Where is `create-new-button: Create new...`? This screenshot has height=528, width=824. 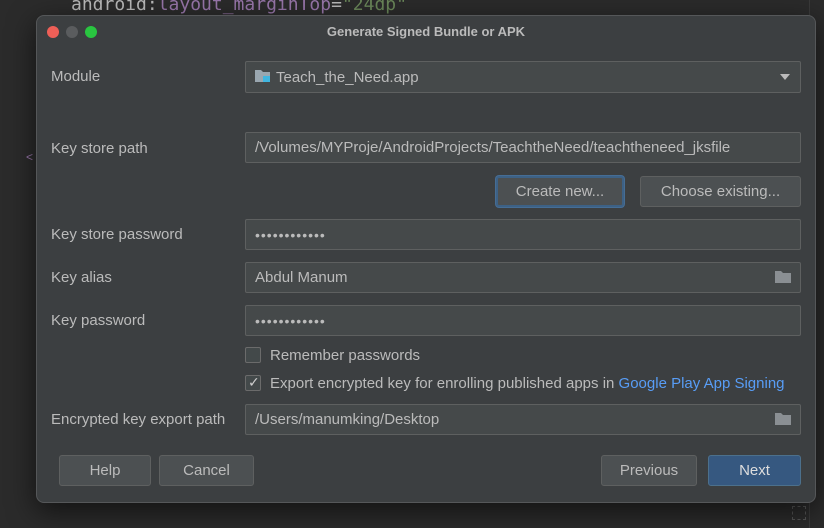 create-new-button: Create new... is located at coordinates (560, 191).